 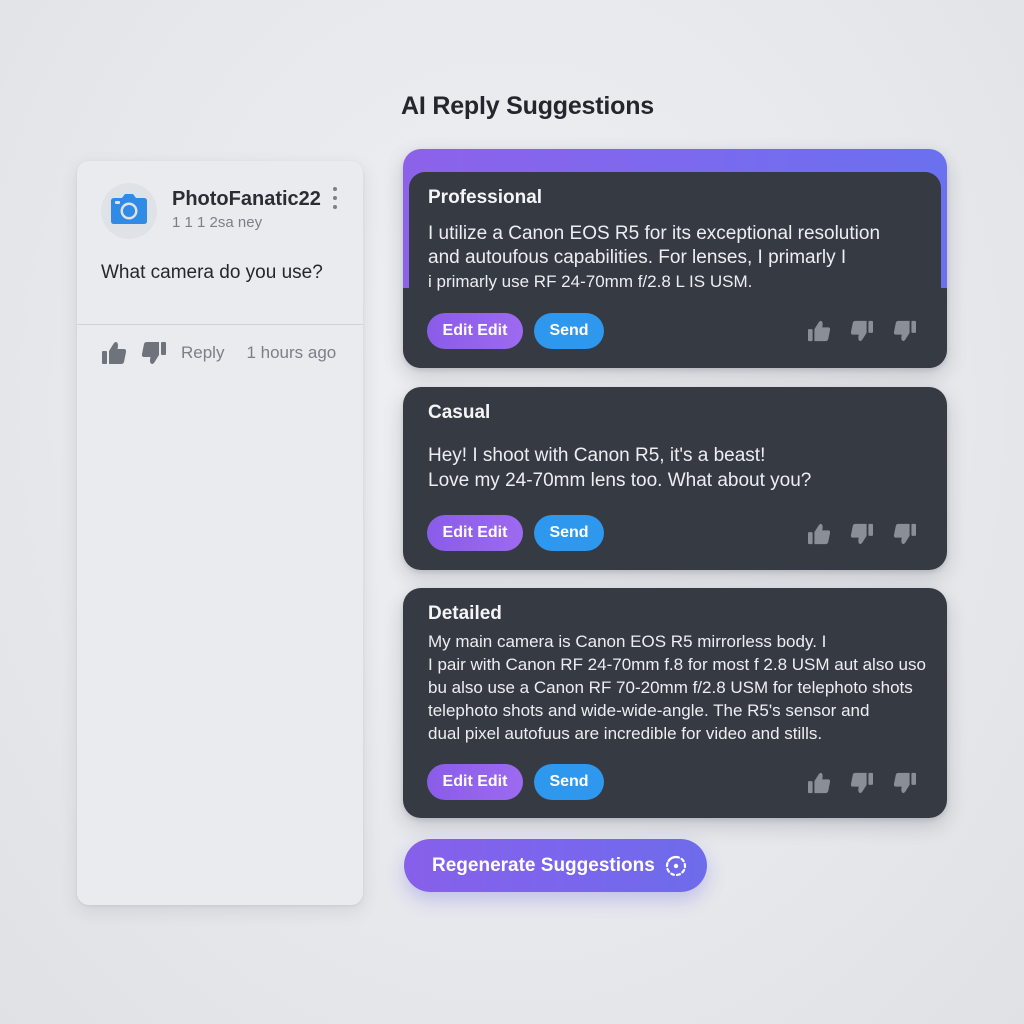 I want to click on regenerate-button: Regenerate Suggestions, so click(x=555, y=865).